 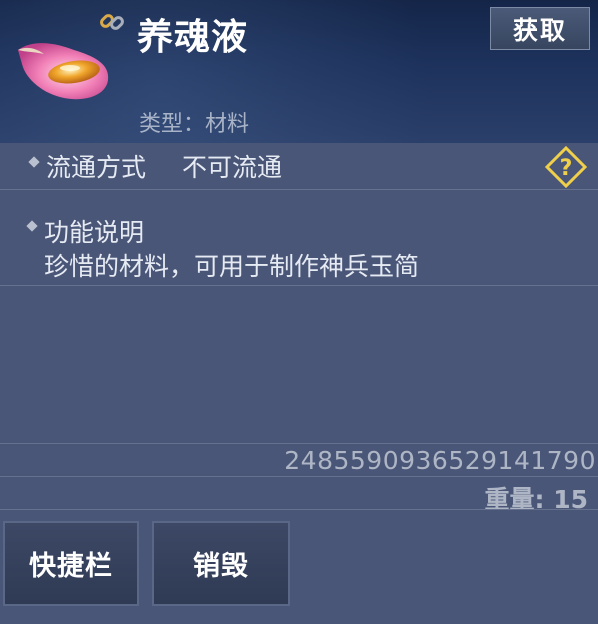 What do you see at coordinates (63, 71) in the screenshot?
I see `item-icon` at bounding box center [63, 71].